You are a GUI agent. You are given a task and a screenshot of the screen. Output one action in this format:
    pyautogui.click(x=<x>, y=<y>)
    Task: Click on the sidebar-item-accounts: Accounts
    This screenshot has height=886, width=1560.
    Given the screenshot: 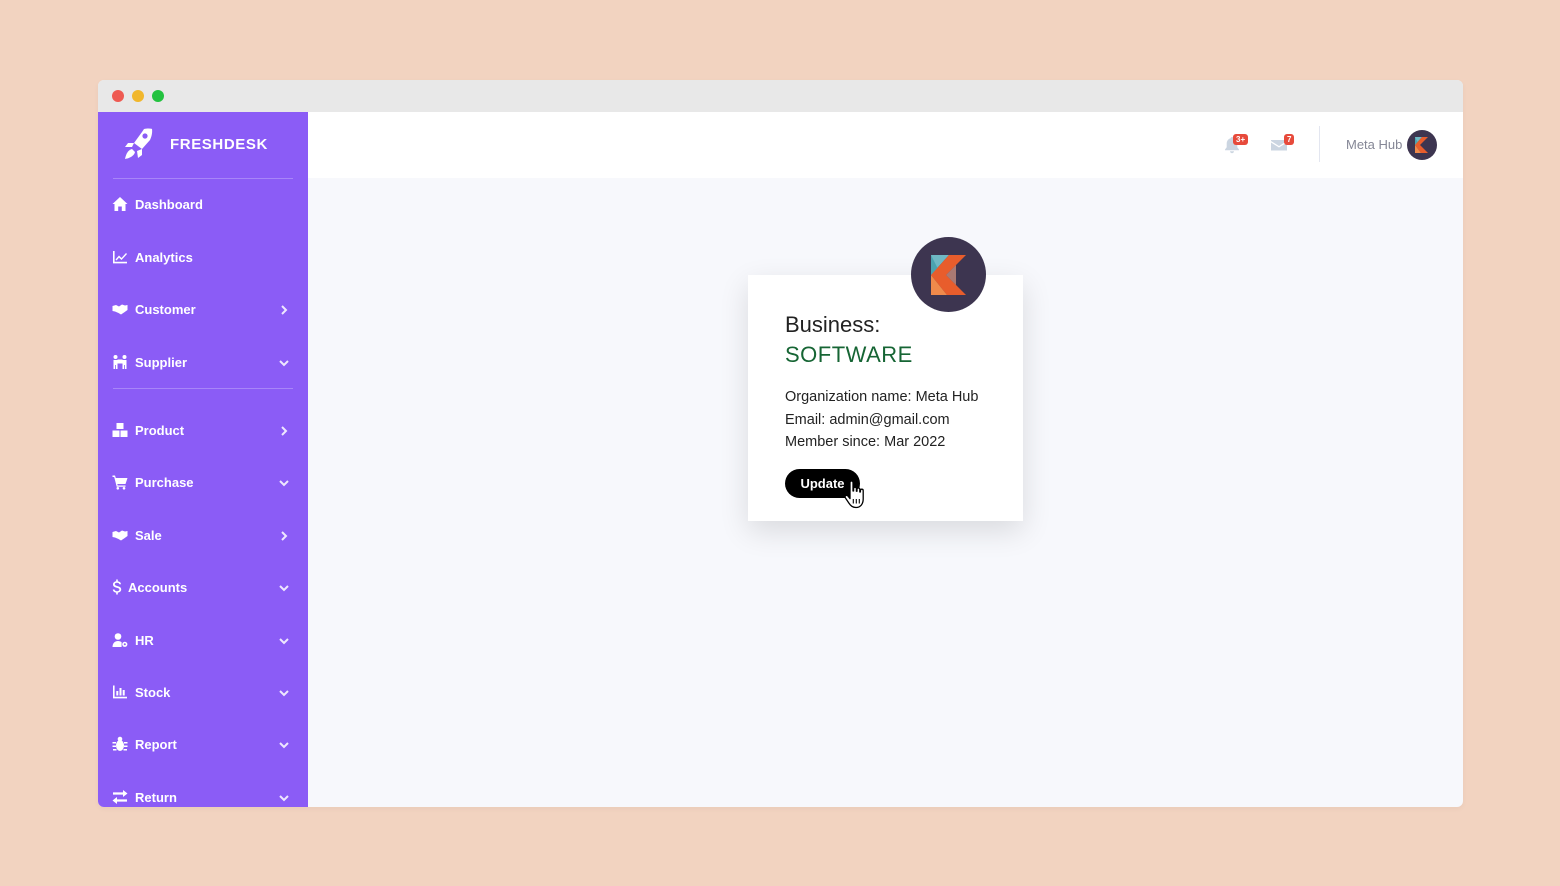 What is the action you would take?
    pyautogui.click(x=203, y=587)
    